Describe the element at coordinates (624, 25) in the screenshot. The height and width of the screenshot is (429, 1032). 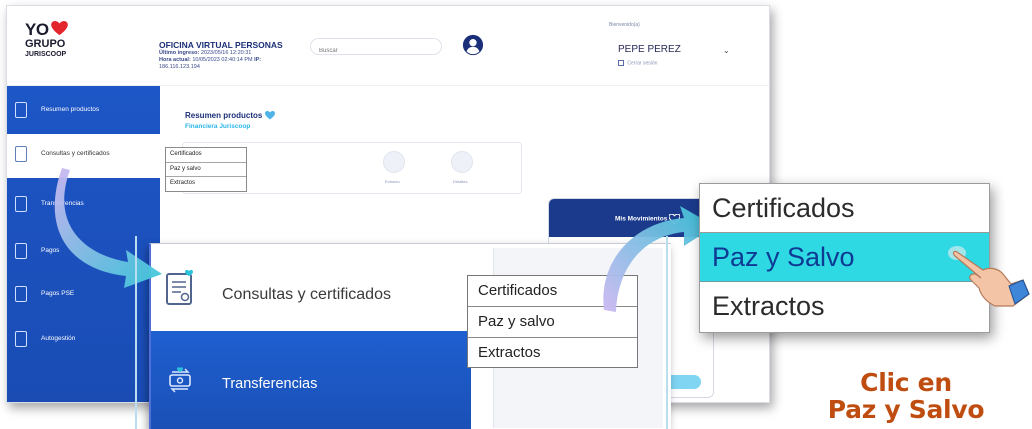
I see `welcome-text: Bienvenido(a)` at that location.